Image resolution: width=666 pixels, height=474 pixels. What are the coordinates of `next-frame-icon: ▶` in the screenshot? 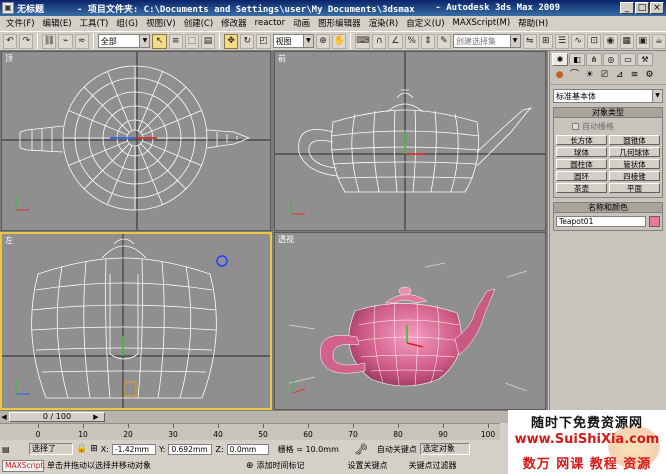 It's located at (96, 417).